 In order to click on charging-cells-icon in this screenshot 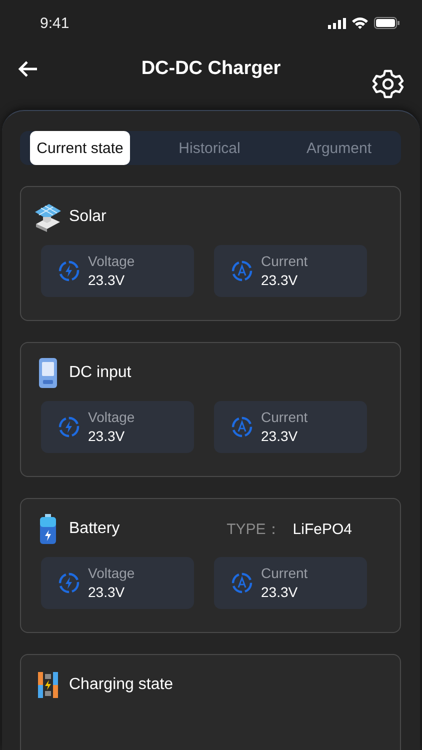, I will do `click(48, 685)`.